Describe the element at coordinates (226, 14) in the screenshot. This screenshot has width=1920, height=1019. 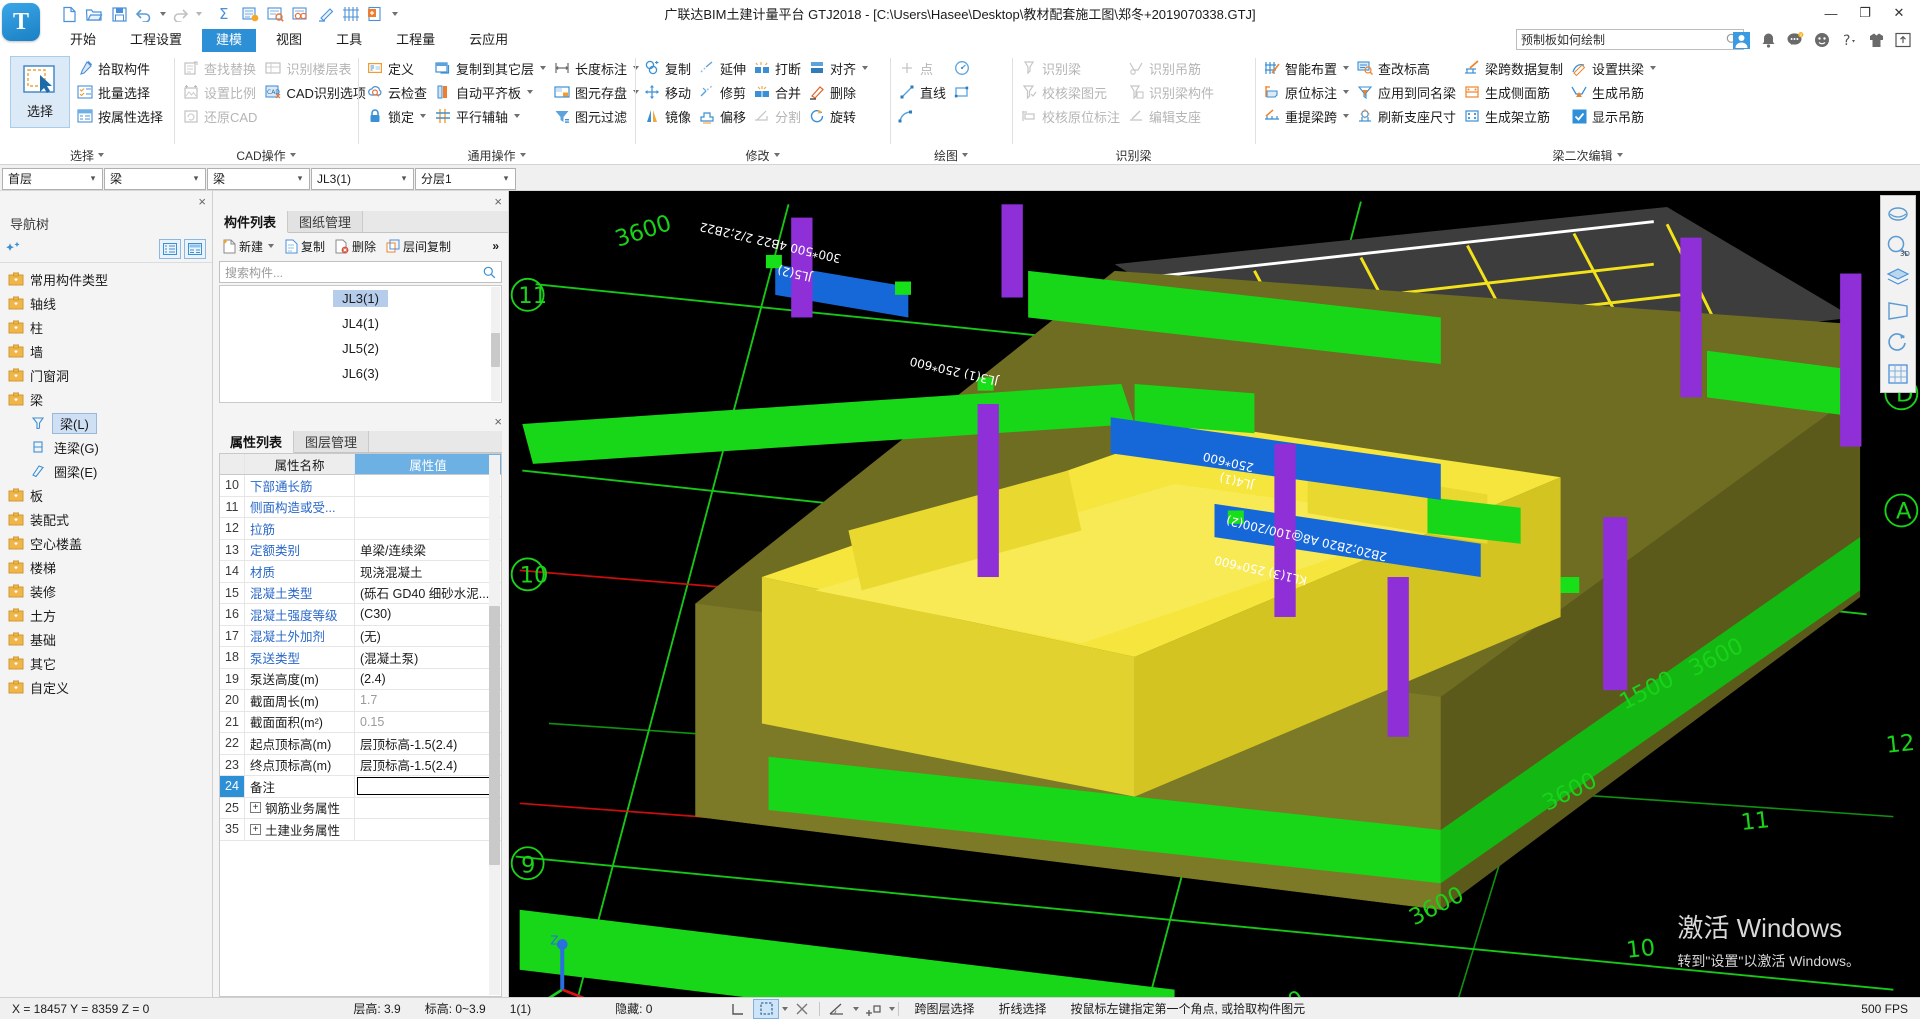
I see `sum-icon: Σ` at that location.